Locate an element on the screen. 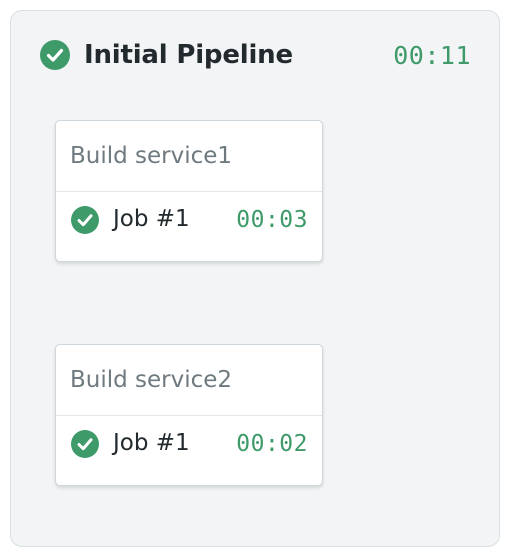  job-duration: 00:03 is located at coordinates (272, 220).